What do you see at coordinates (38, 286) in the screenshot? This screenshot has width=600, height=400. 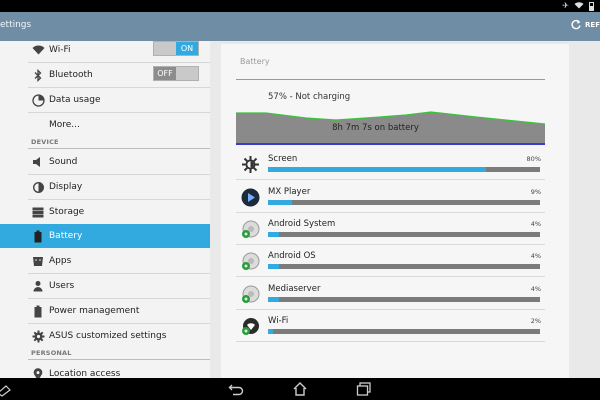 I see `users-icon` at bounding box center [38, 286].